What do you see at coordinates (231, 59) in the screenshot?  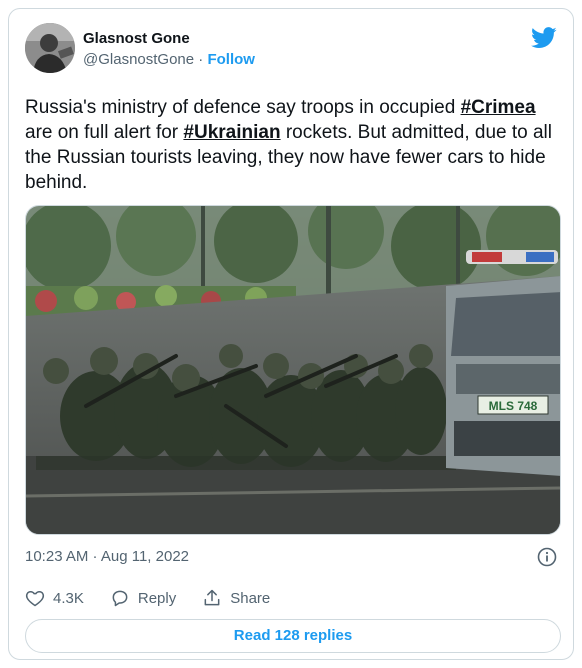 I see `follow-link: Follow` at bounding box center [231, 59].